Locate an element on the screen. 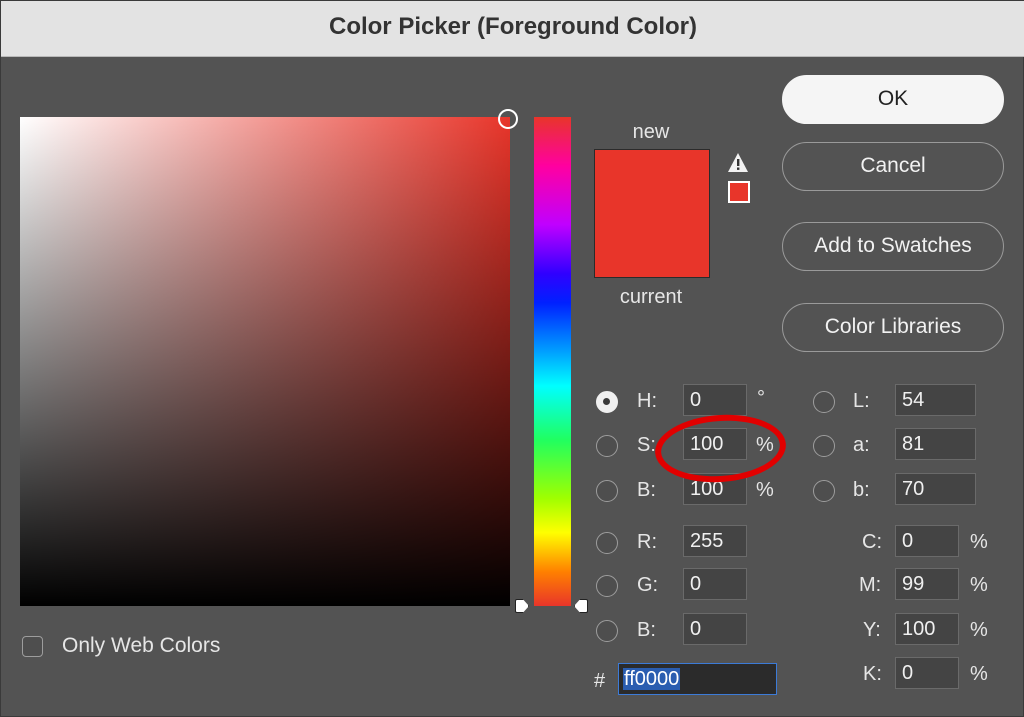  gamut-correction-swatch is located at coordinates (739, 192).